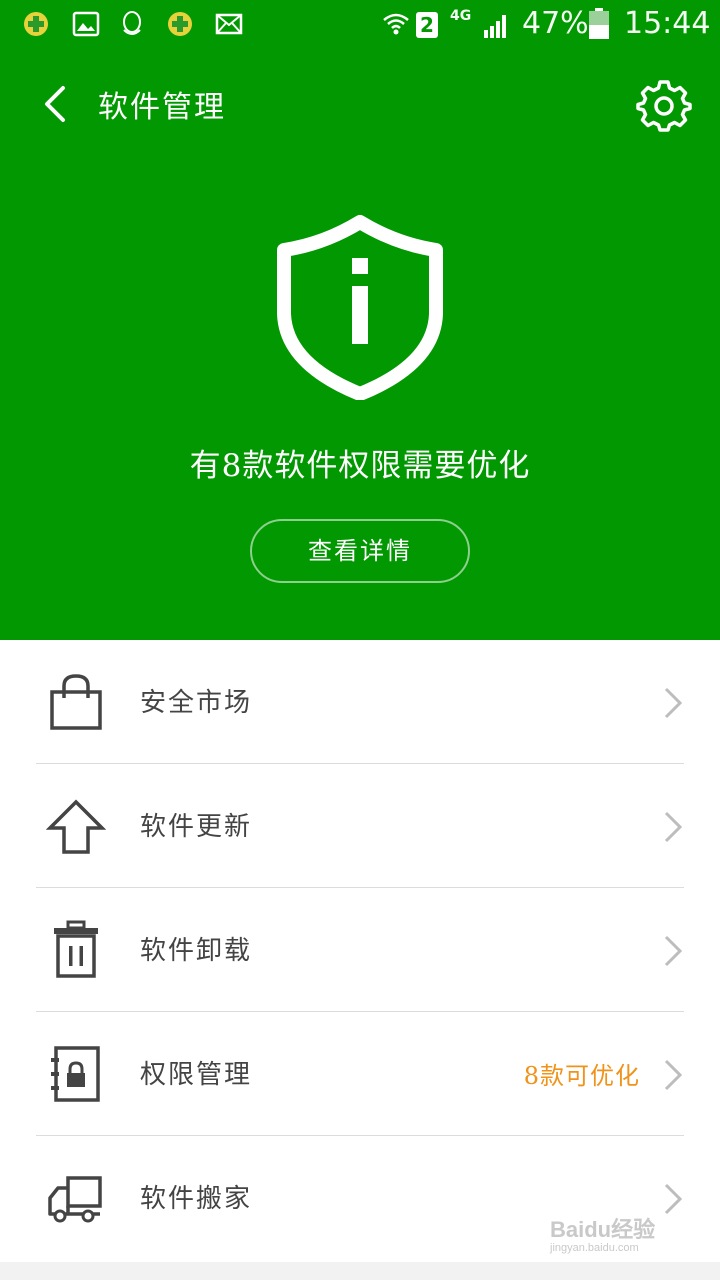  I want to click on qq-icon, so click(132, 23).